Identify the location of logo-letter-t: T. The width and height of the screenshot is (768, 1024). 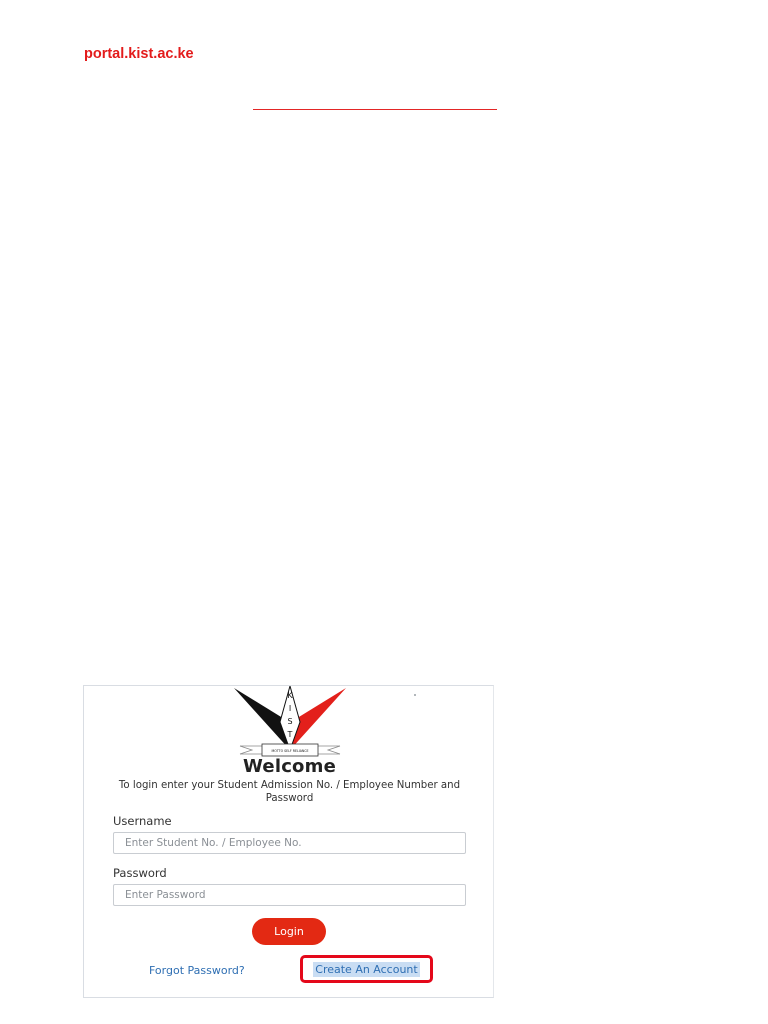
(290, 734).